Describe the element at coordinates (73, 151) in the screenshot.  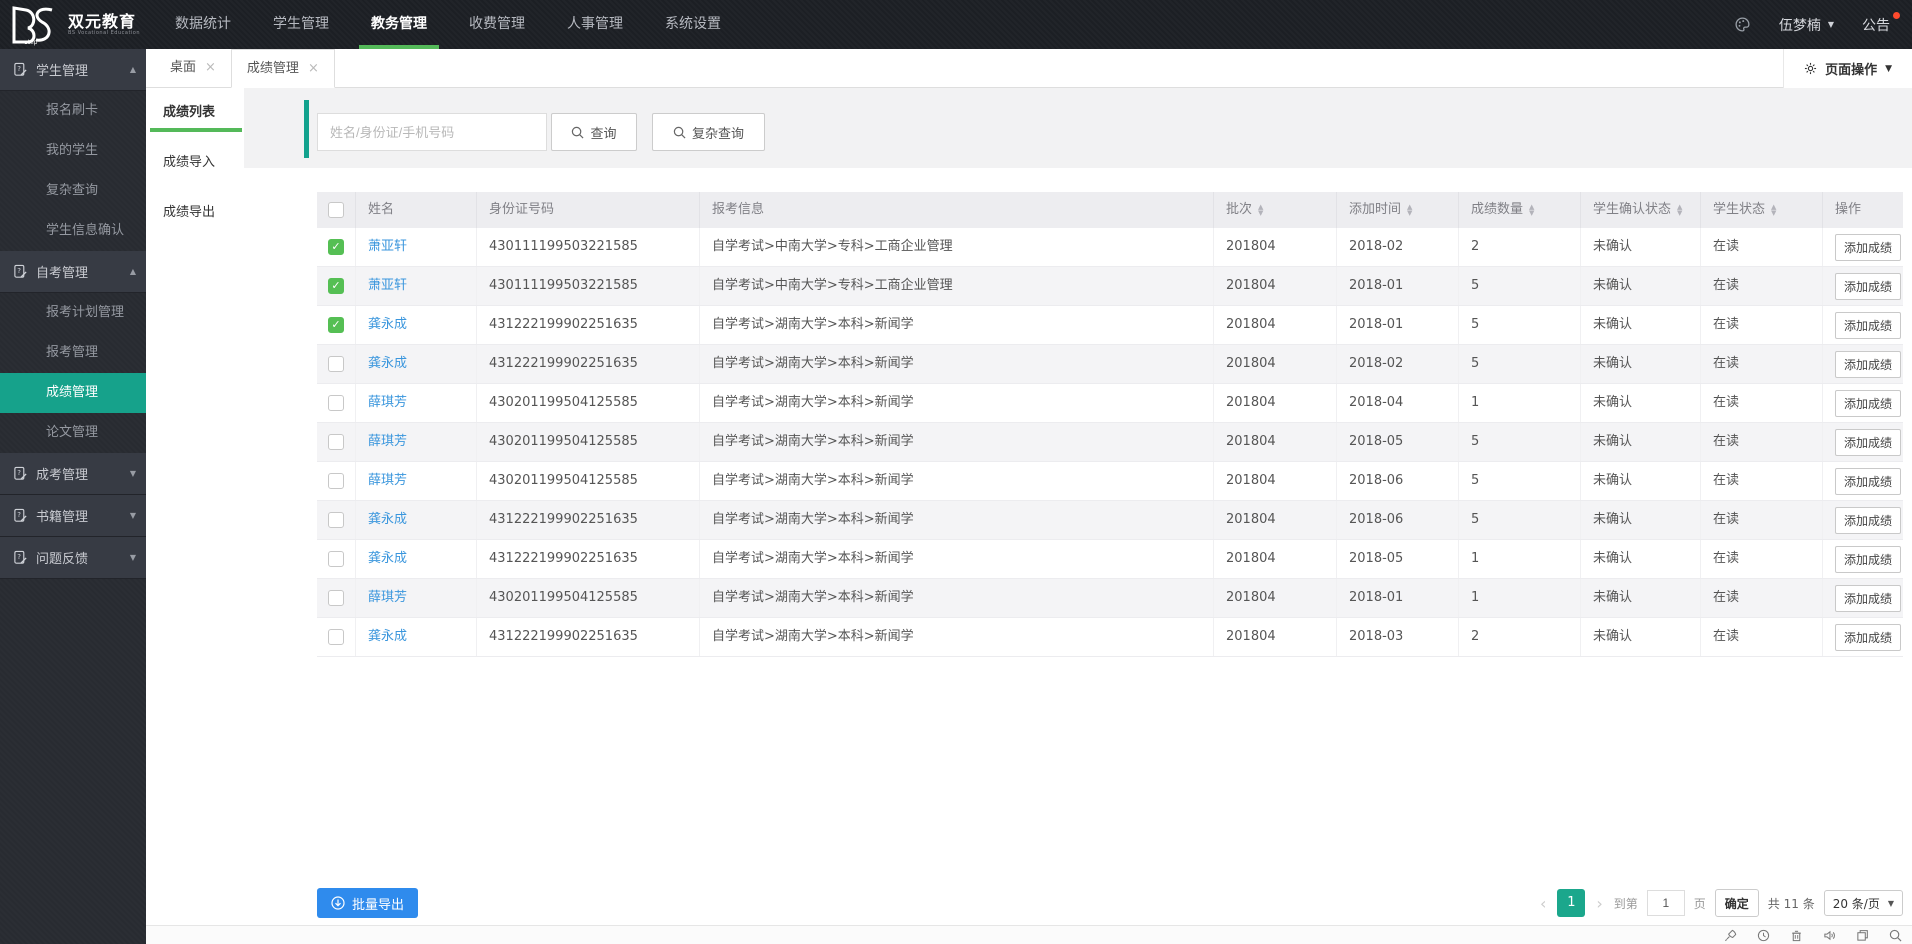
I see `sidebar-item: 我的学生` at that location.